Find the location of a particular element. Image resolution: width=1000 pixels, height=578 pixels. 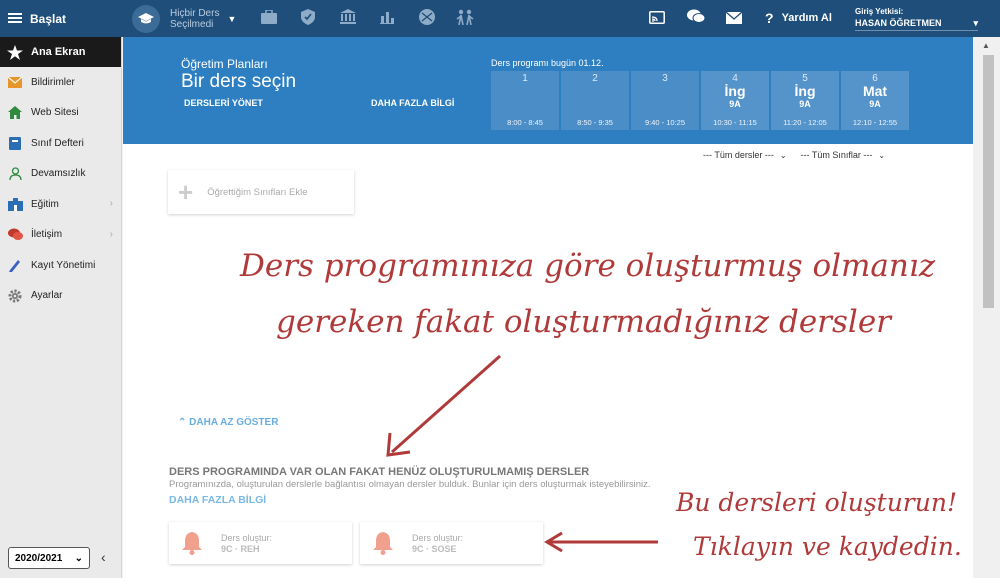

plus-icon: + is located at coordinates (186, 191).